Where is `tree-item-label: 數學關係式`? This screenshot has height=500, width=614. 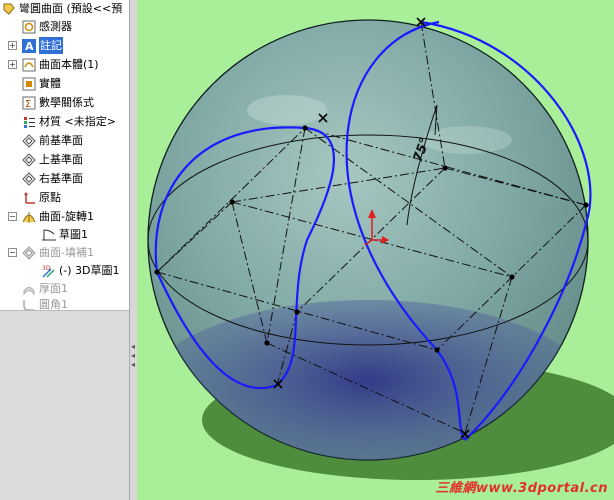 tree-item-label: 數學關係式 is located at coordinates (66, 102).